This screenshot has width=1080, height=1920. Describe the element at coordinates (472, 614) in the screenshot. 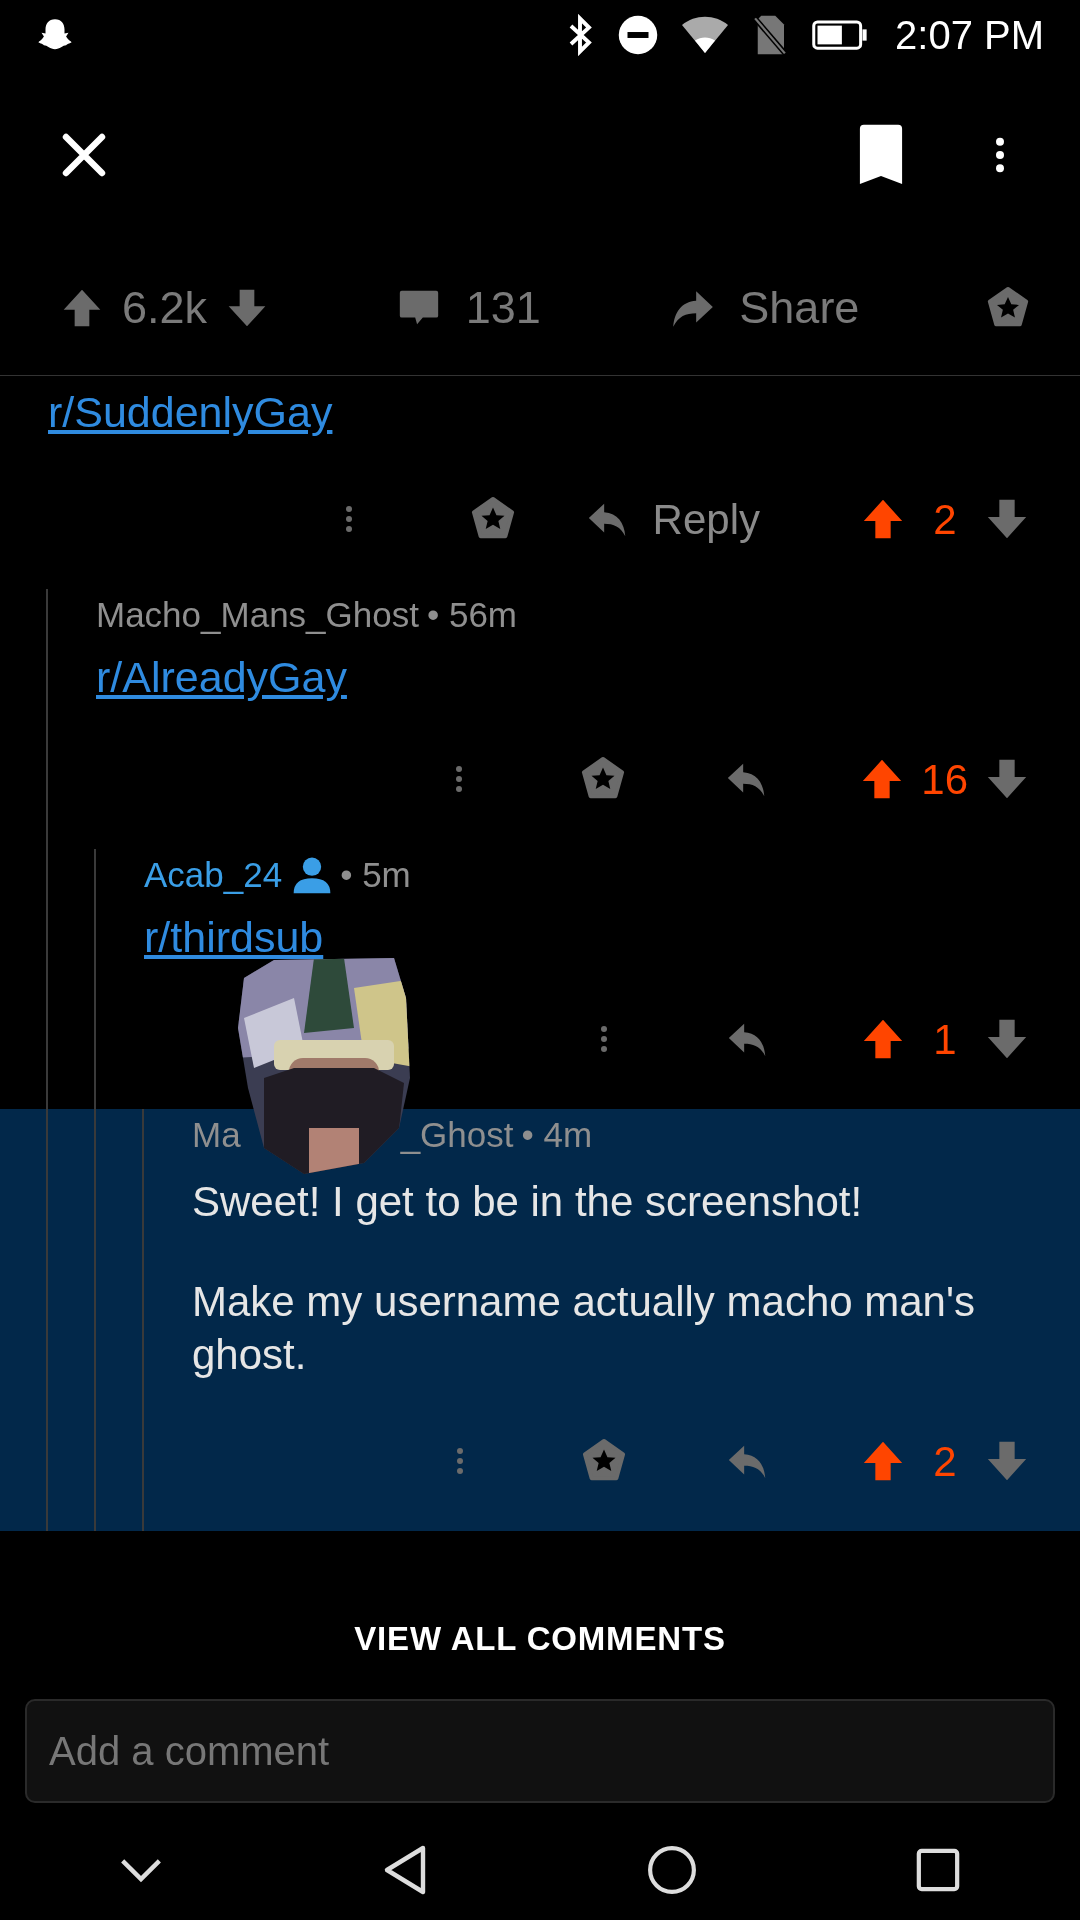

I see `timestamp: • 56m` at that location.